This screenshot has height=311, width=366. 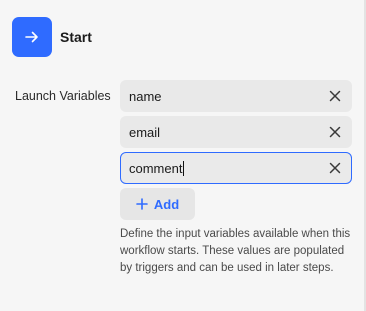 I want to click on plus-icon, so click(x=142, y=204).